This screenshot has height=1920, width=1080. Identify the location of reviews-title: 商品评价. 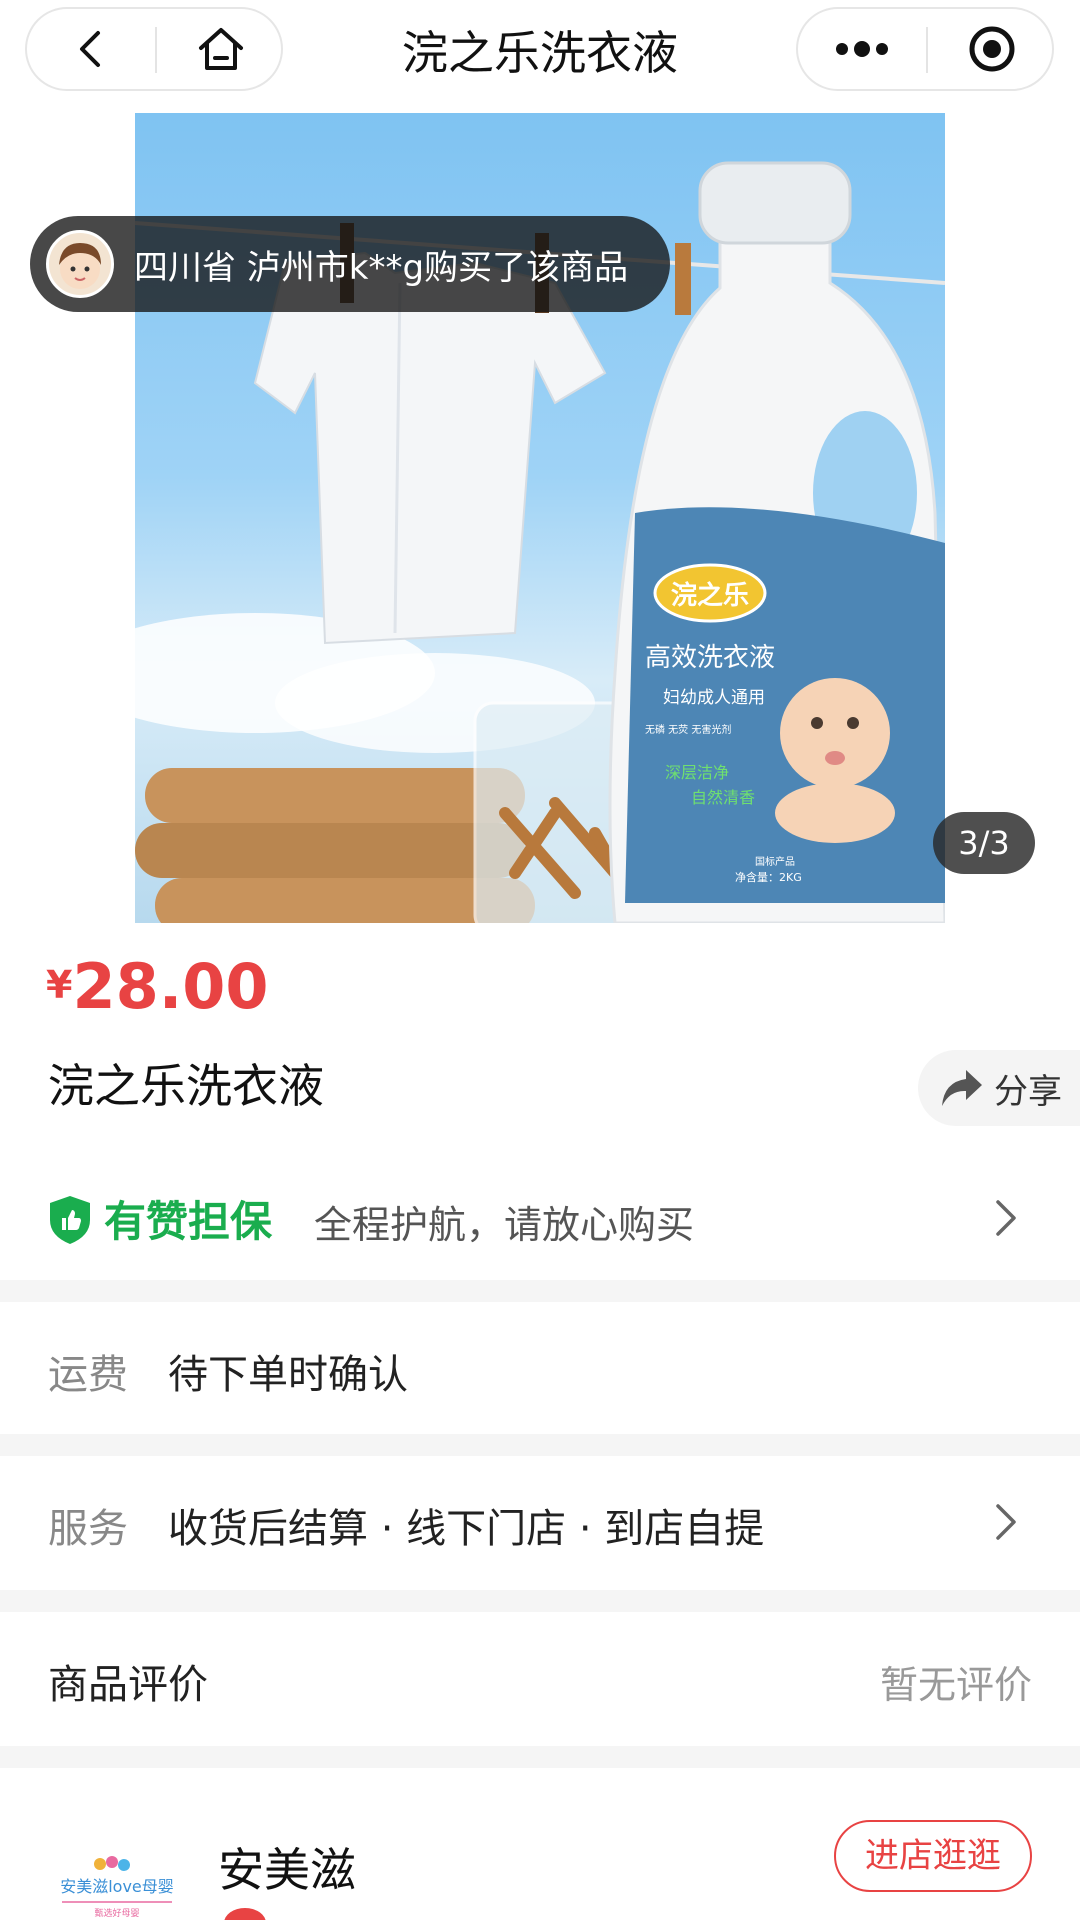
(128, 1685).